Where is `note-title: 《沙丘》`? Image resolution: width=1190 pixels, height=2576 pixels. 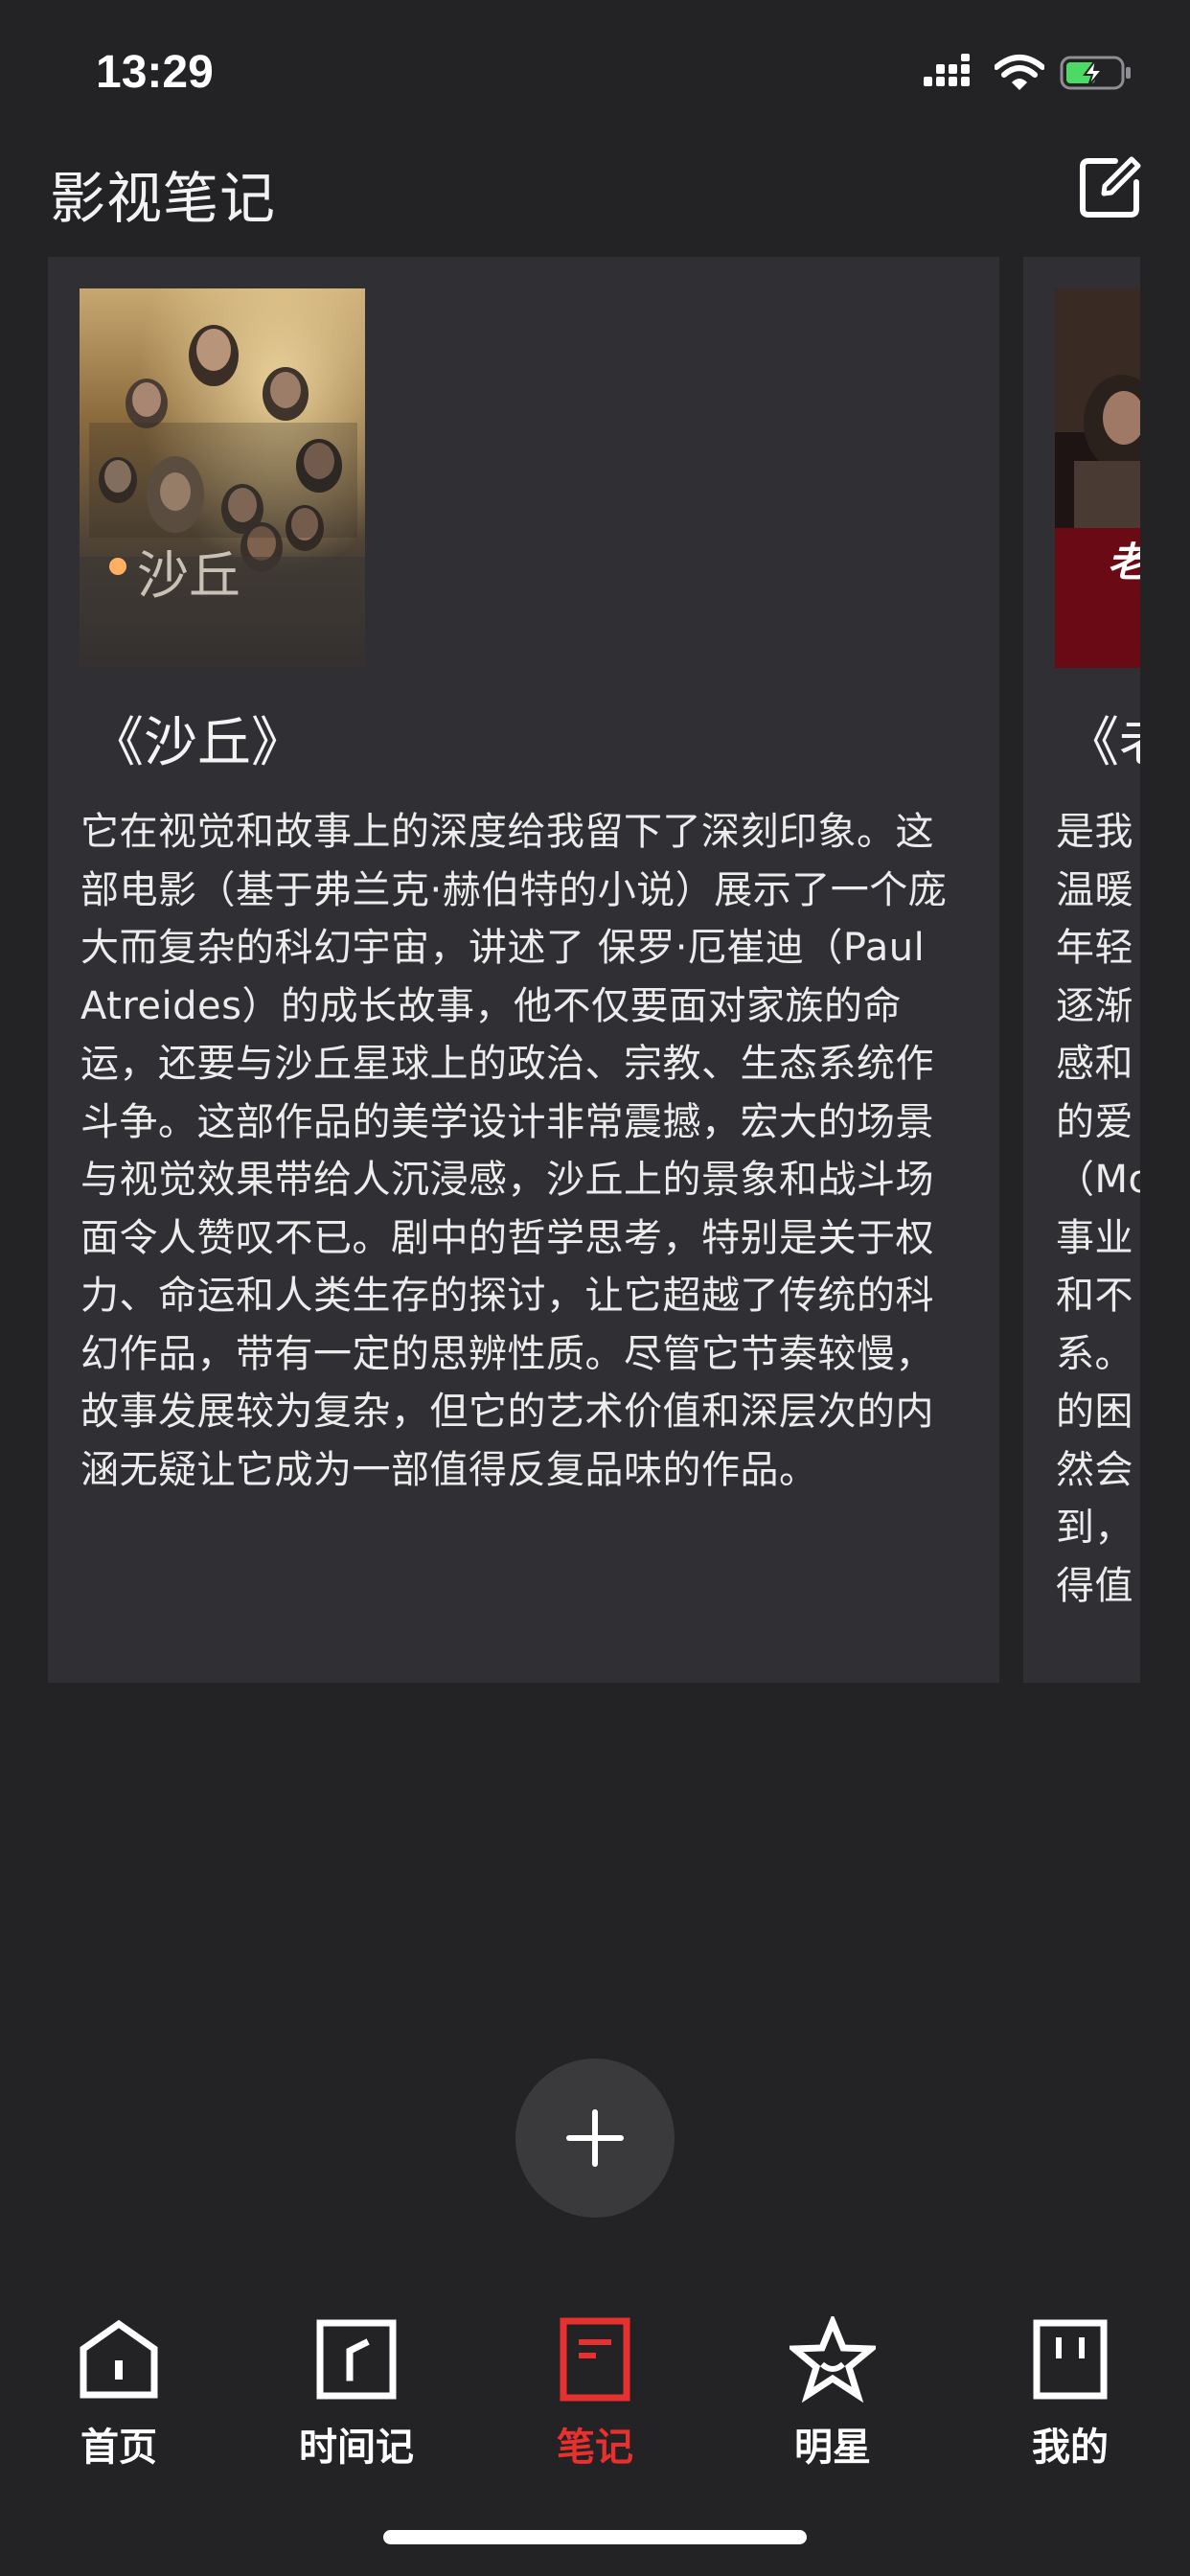 note-title: 《沙丘》 is located at coordinates (198, 743).